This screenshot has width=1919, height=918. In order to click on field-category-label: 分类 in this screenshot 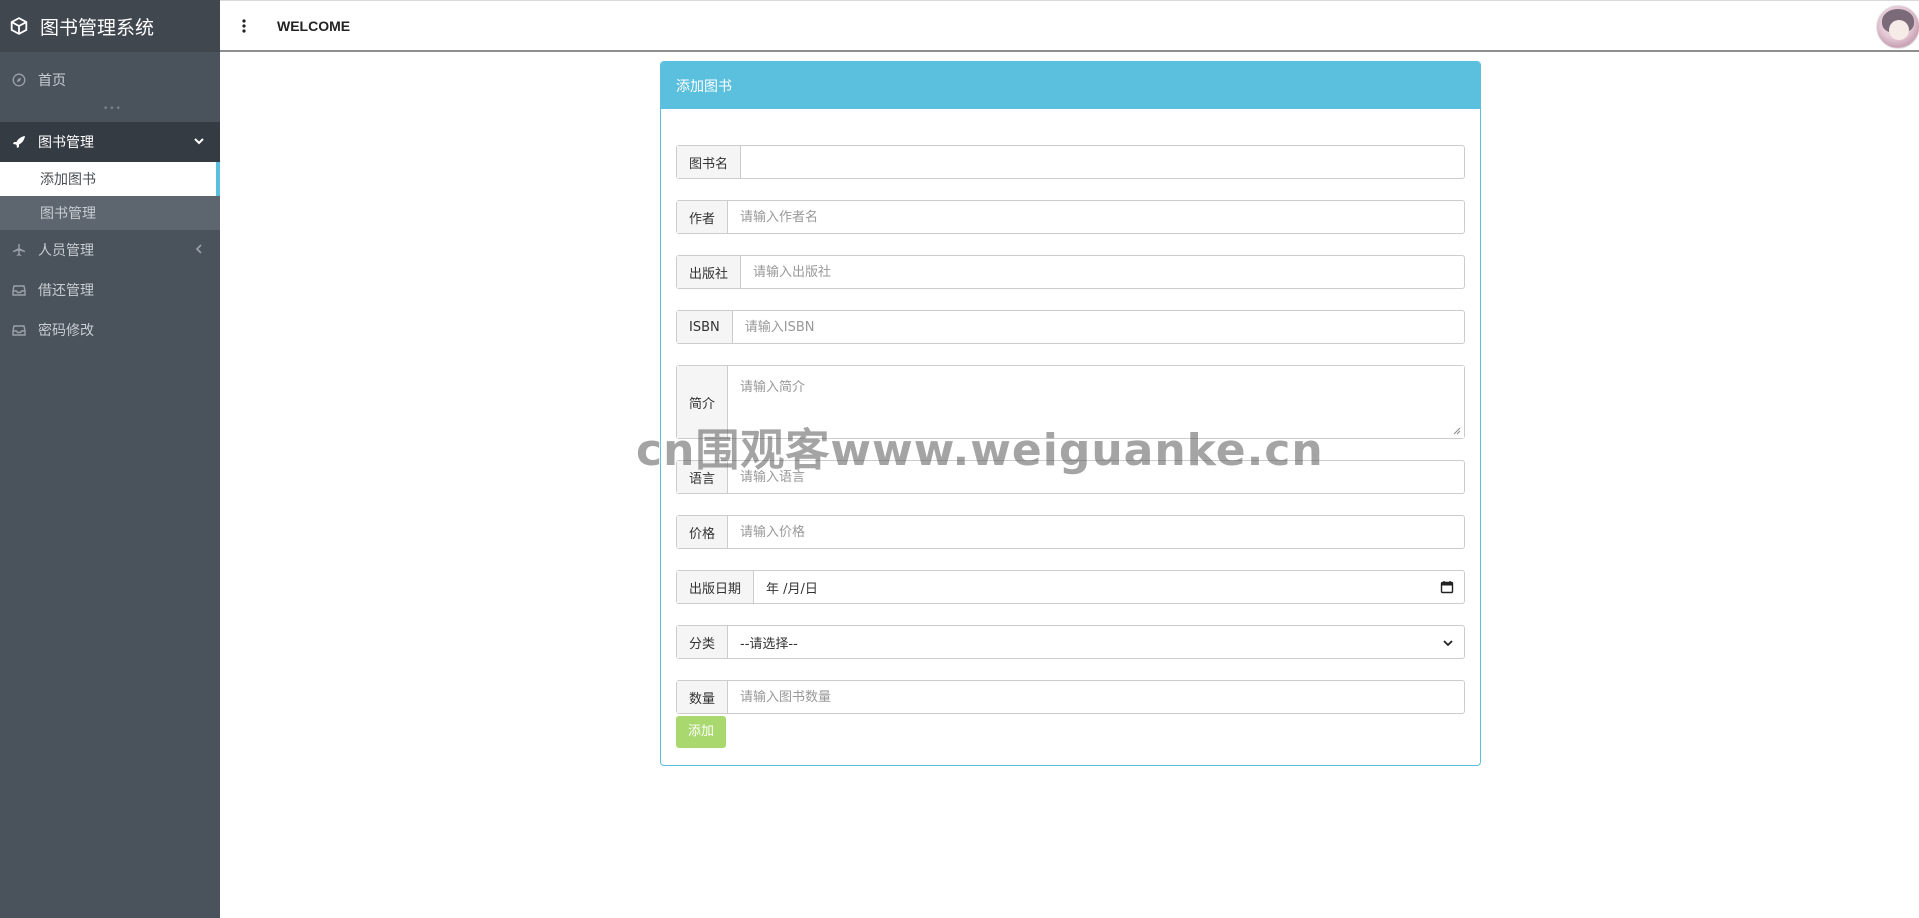, I will do `click(703, 642)`.